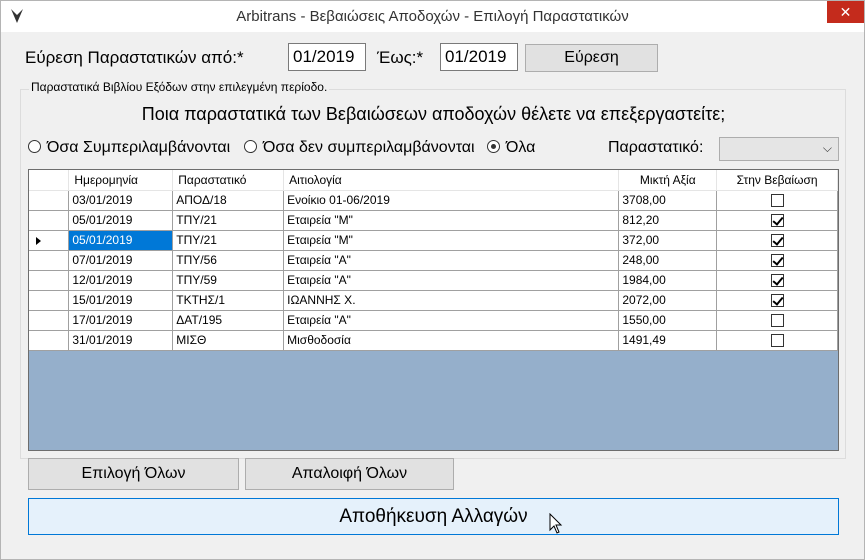  I want to click on search-button: Εύρεση, so click(591, 58).